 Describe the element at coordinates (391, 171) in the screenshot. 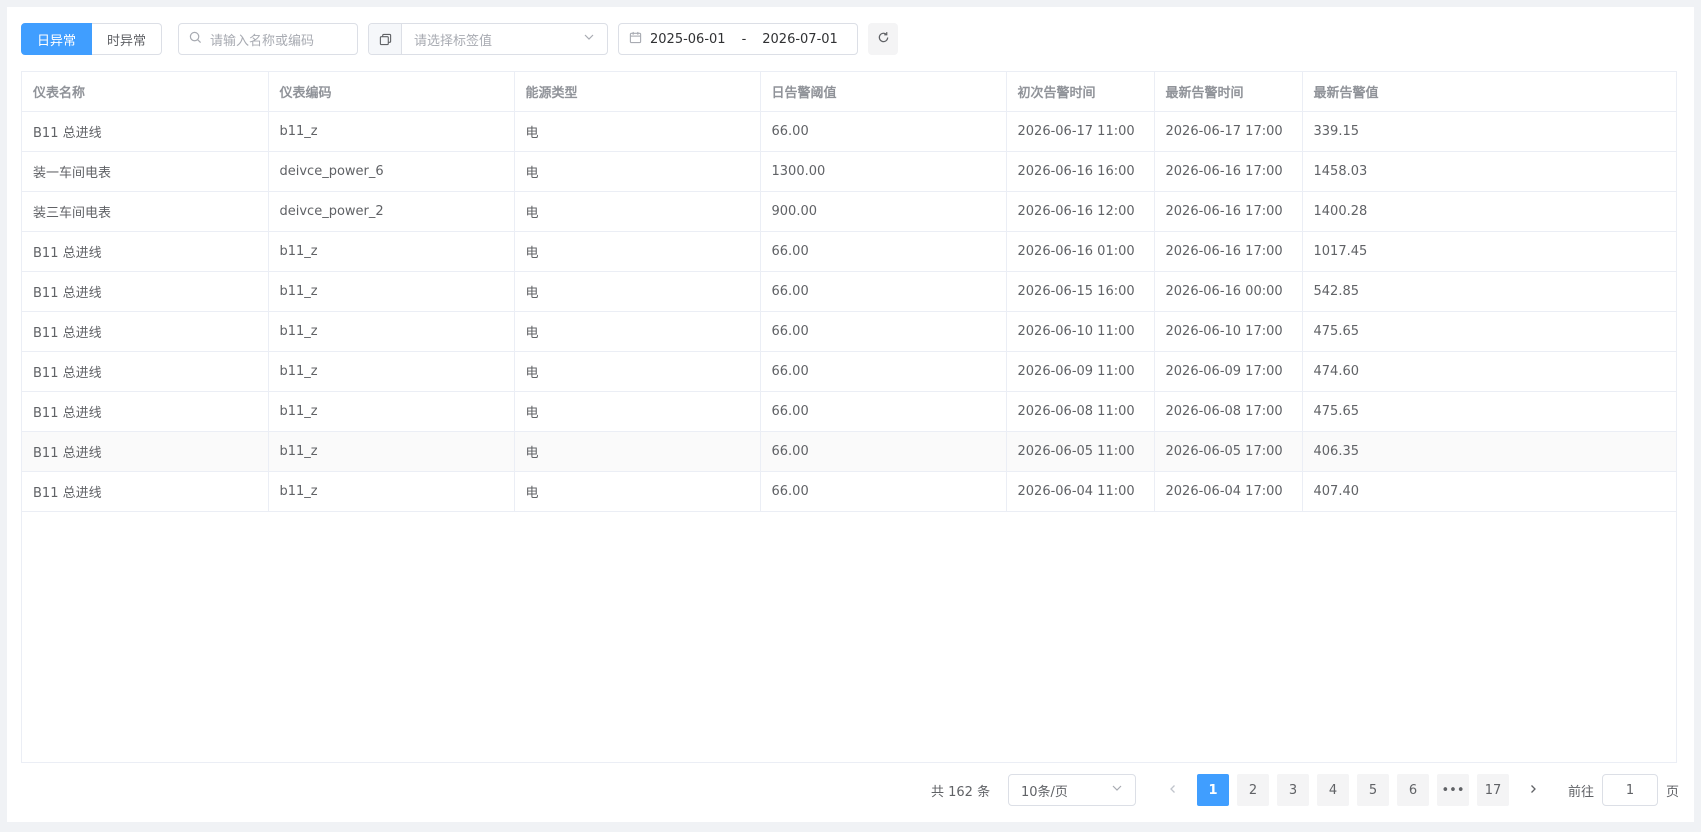

I see `cell-meter-code: deivce_power_6` at that location.